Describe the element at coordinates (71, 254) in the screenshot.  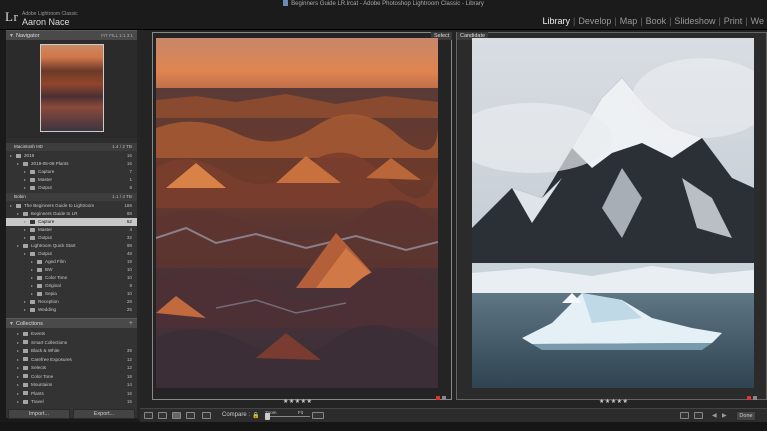
I see `folder-row: ▸ Output 48` at that location.